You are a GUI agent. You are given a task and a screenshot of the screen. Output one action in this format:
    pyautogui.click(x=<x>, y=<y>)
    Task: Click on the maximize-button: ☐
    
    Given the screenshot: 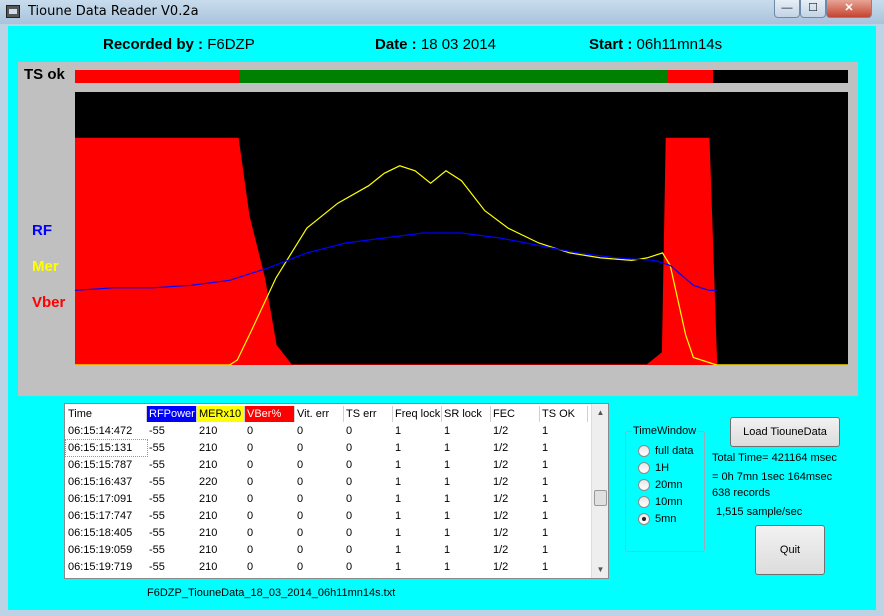 What is the action you would take?
    pyautogui.click(x=813, y=9)
    